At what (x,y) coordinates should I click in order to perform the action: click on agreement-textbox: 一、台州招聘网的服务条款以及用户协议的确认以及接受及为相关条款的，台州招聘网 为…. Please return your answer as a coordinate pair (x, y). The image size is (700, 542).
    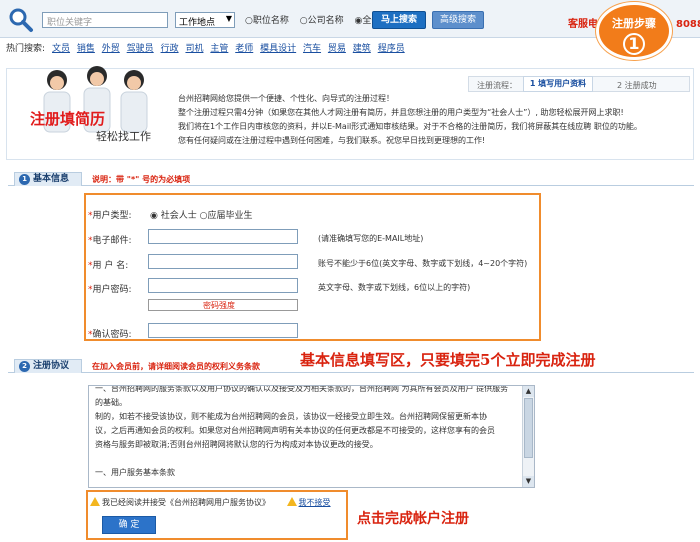
    Looking at the image, I should click on (311, 436).